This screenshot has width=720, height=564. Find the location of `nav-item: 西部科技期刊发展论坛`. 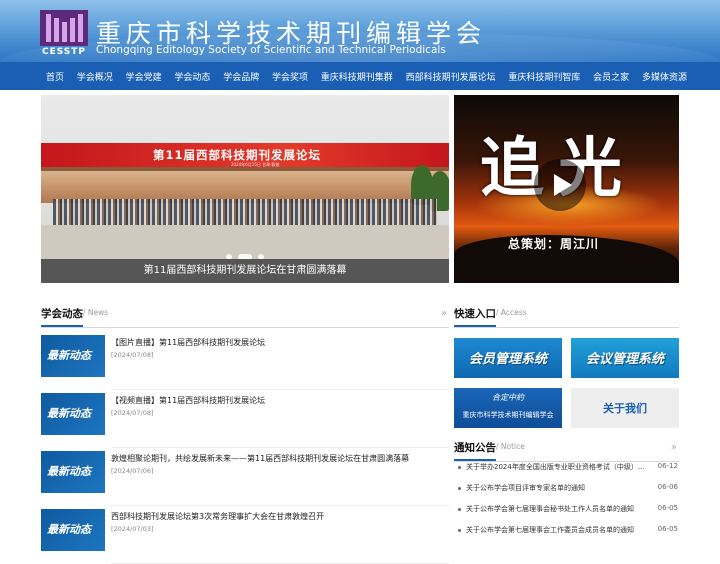

nav-item: 西部科技期刊发展论坛 is located at coordinates (450, 76).